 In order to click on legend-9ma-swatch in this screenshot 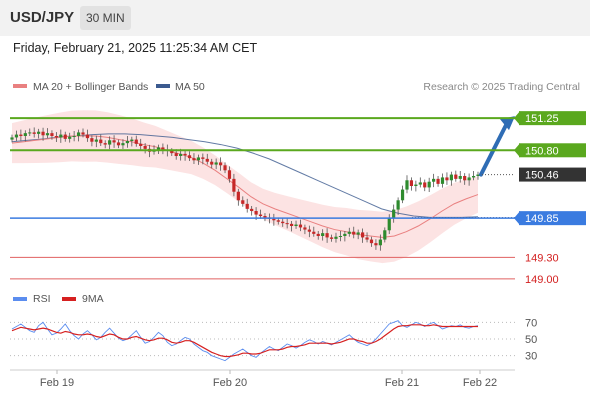, I will do `click(69, 299)`.